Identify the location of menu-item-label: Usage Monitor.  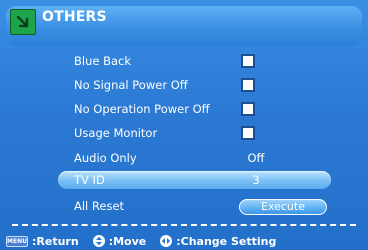
(116, 133).